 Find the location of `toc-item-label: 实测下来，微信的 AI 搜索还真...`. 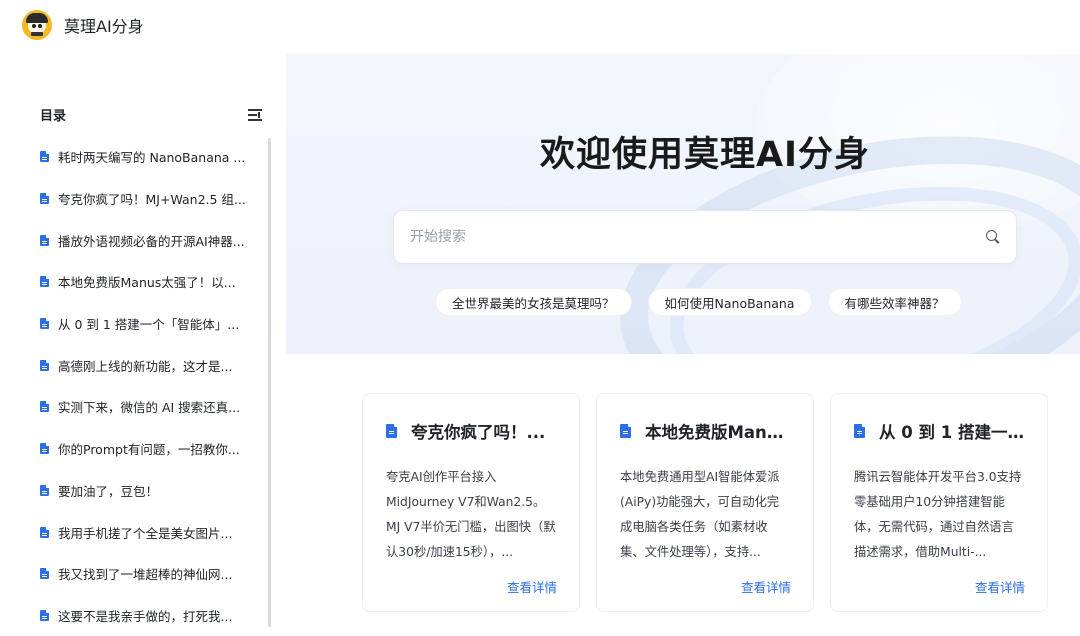

toc-item-label: 实测下来，微信的 AI 搜索还真... is located at coordinates (149, 408).